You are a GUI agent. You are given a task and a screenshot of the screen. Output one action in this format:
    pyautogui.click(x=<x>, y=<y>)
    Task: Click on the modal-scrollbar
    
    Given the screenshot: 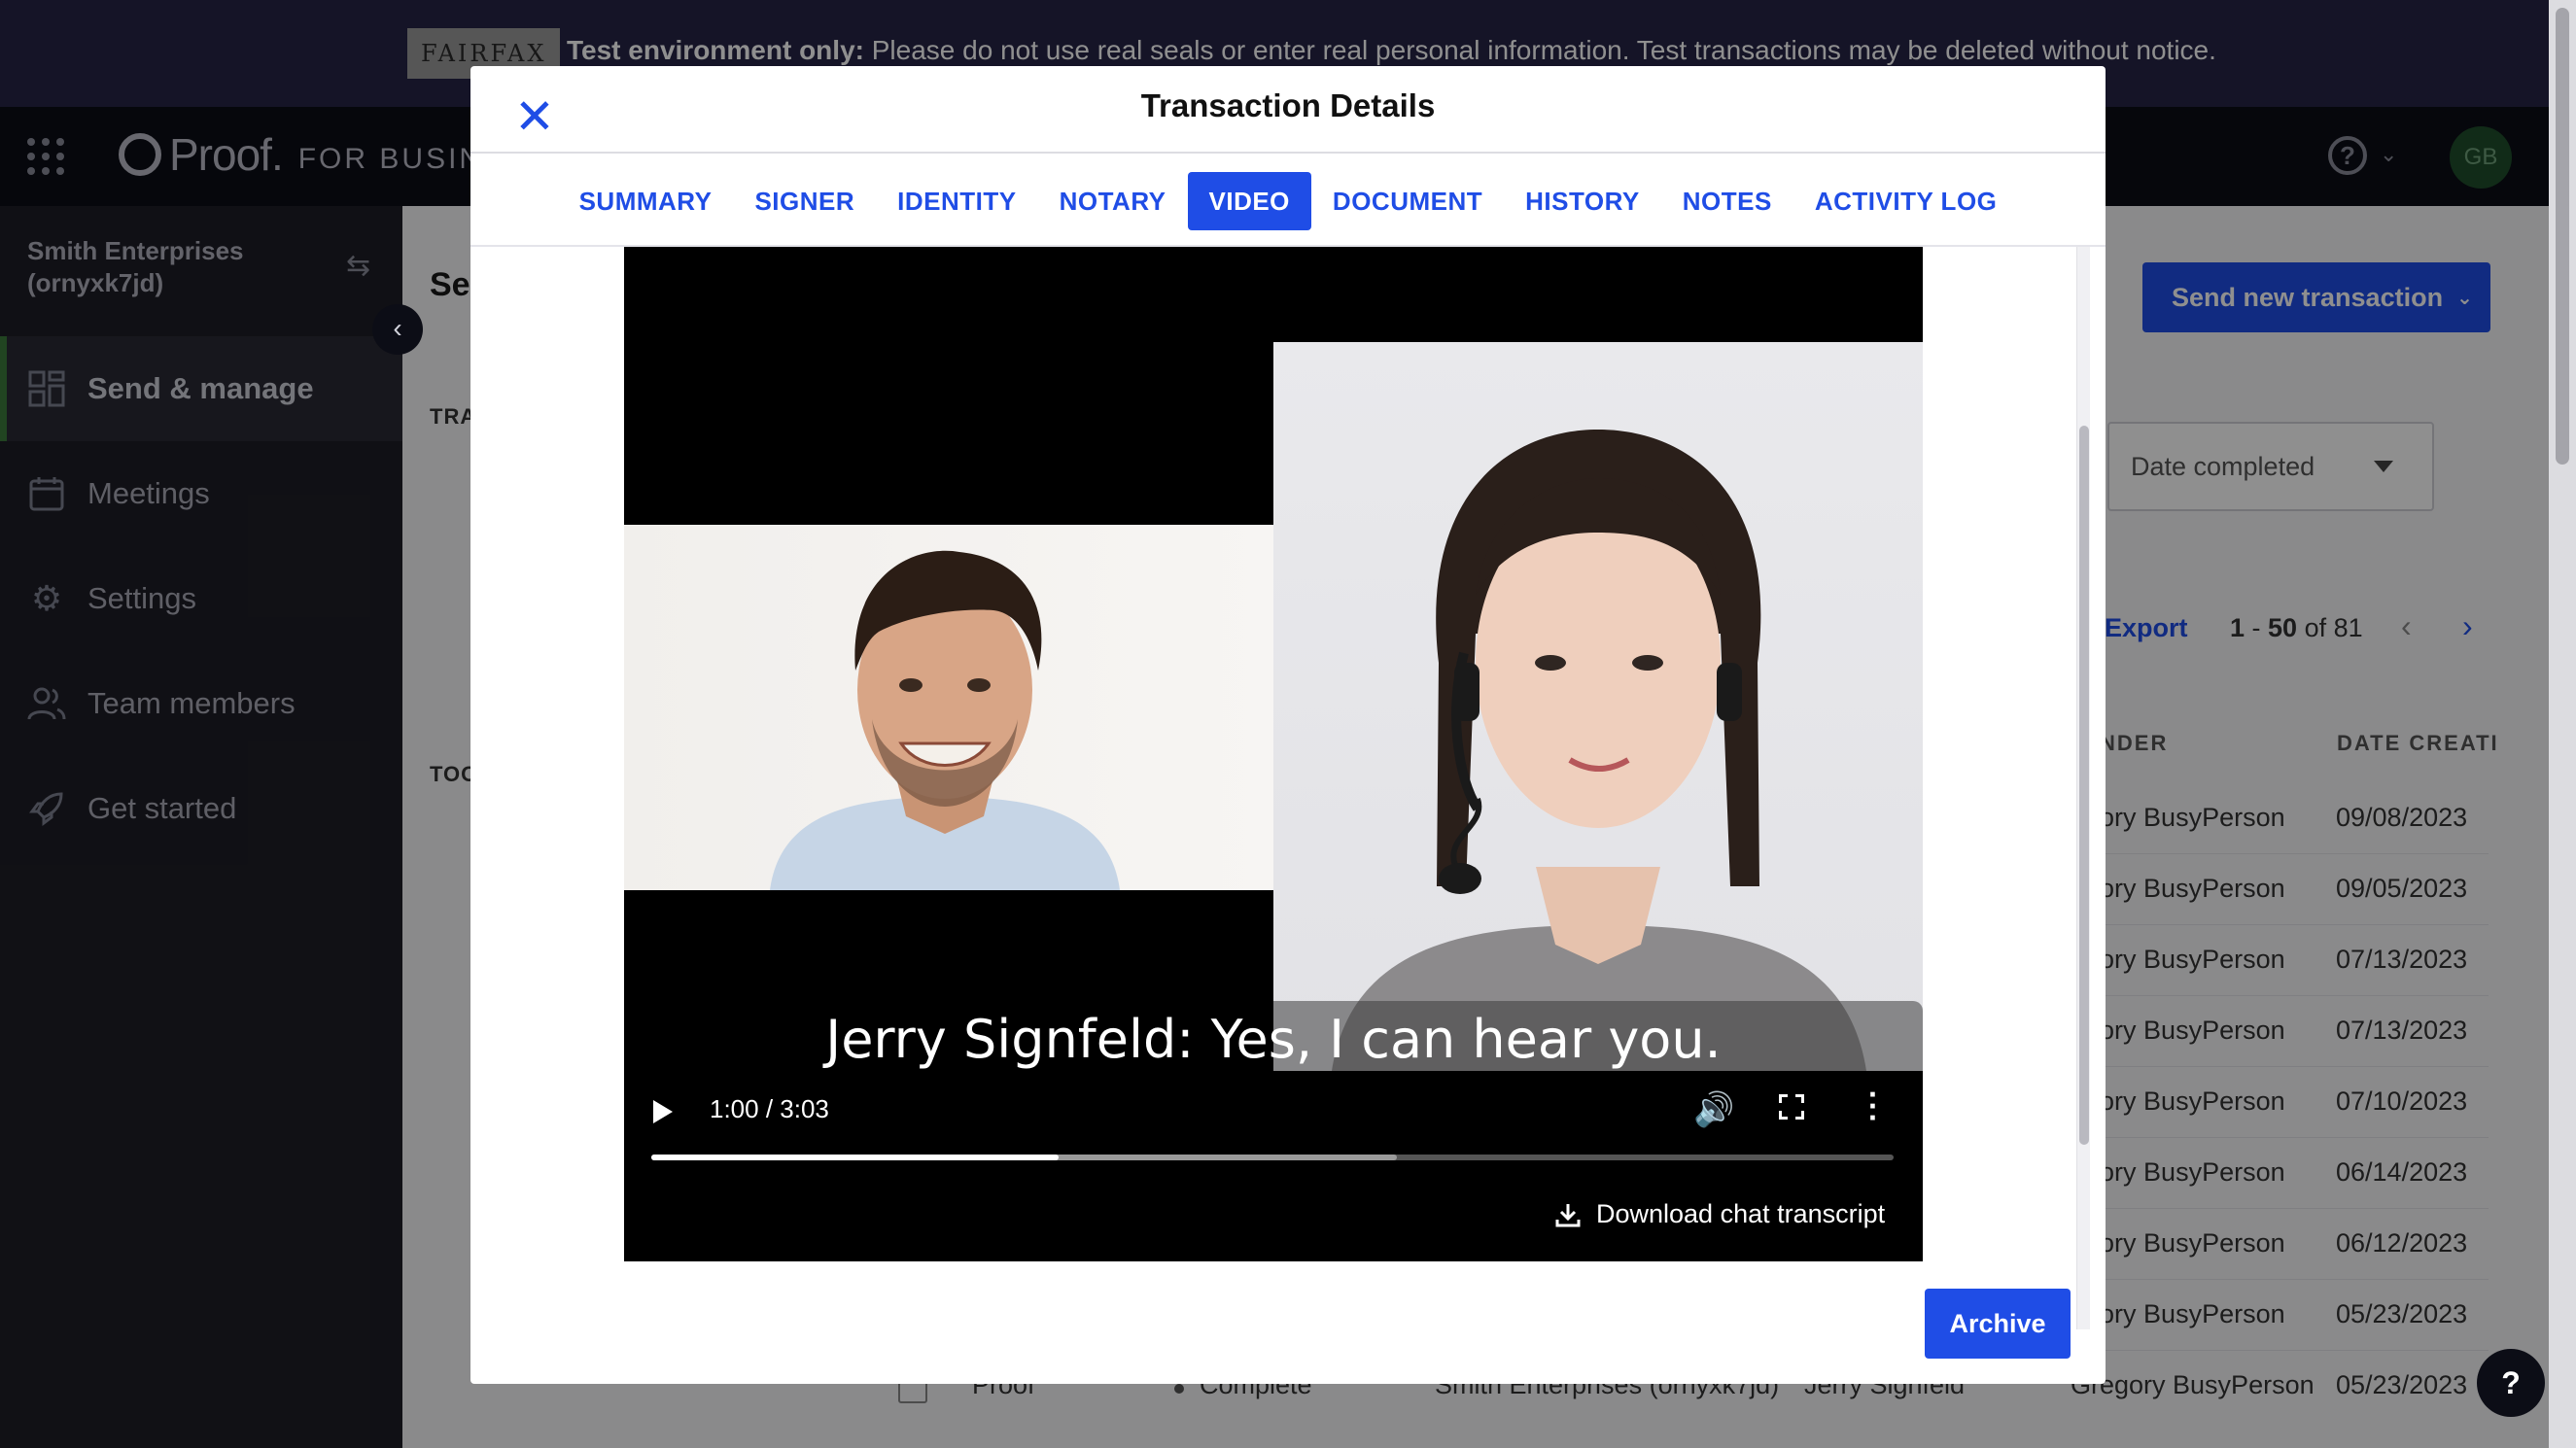 What is the action you would take?
    pyautogui.click(x=2083, y=788)
    